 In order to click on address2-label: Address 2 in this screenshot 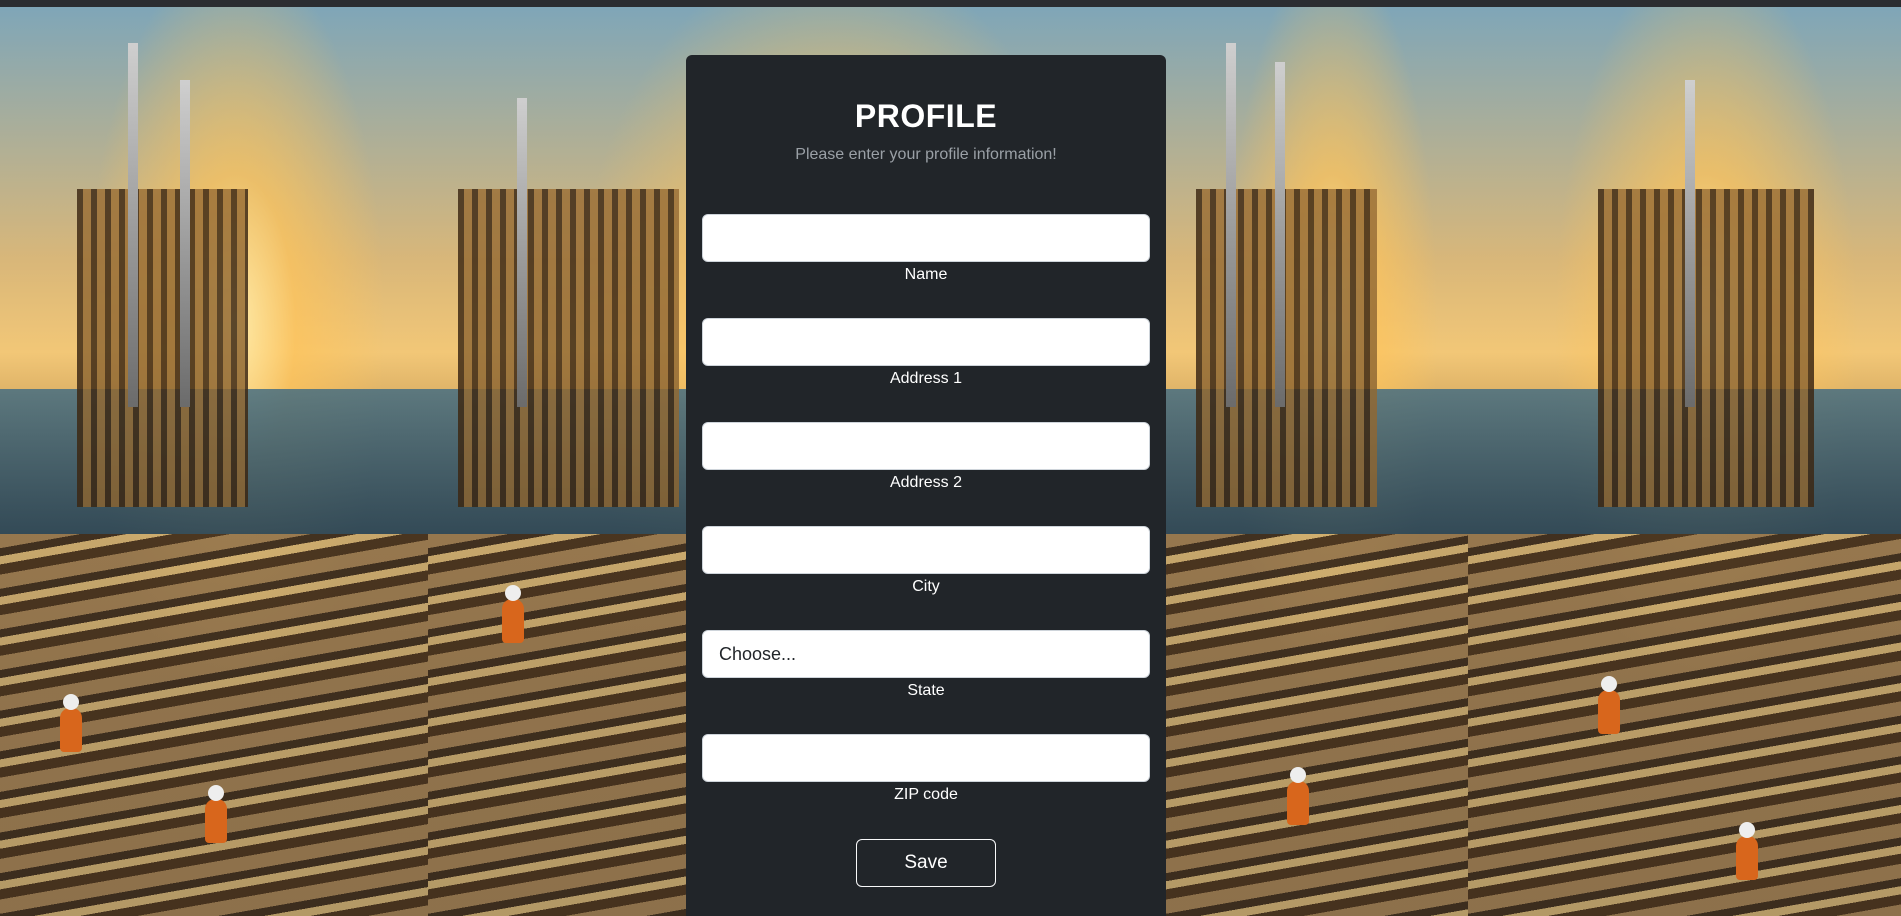, I will do `click(926, 482)`.